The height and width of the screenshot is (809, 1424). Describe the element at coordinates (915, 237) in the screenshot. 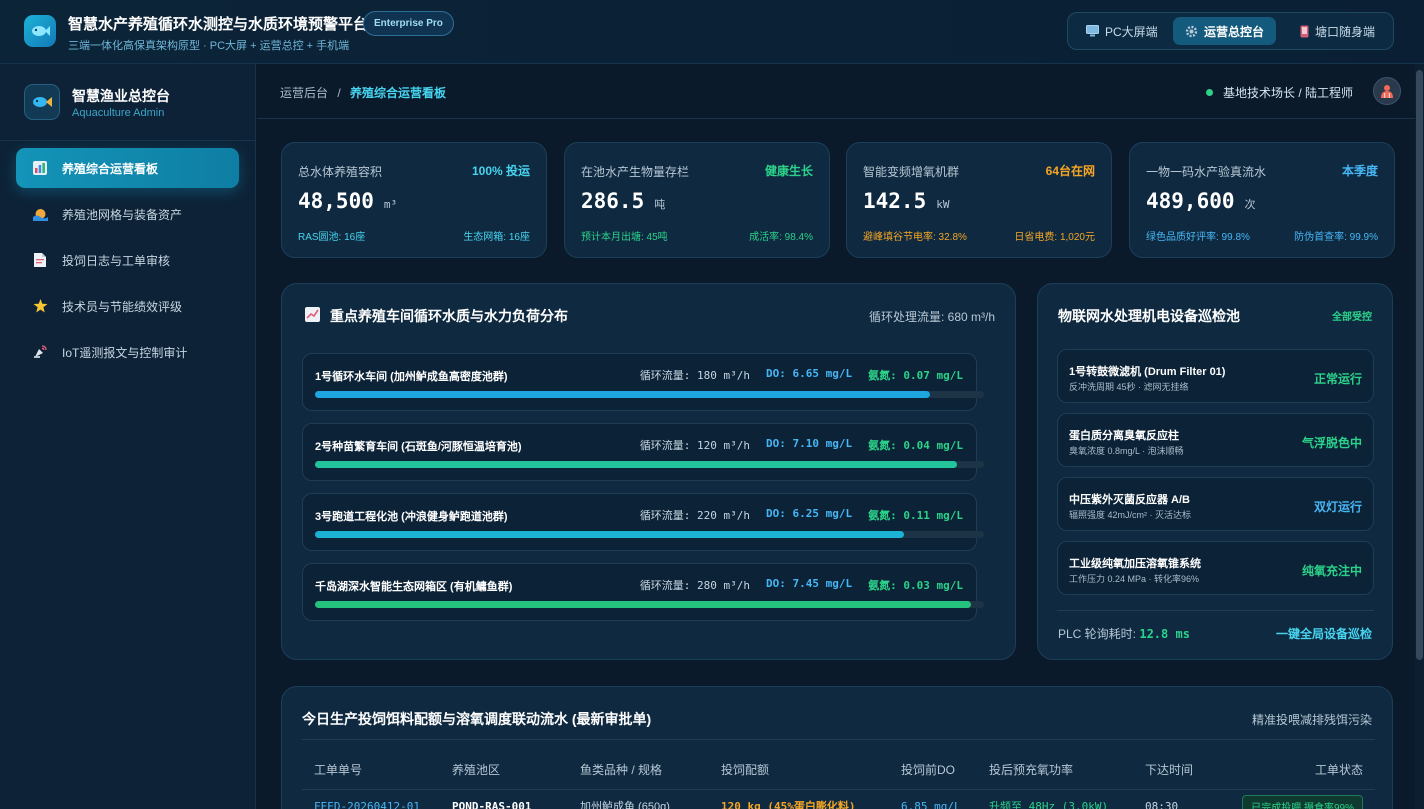

I see `kpi-foot-left: 避峰填谷节电率: 32.8%` at that location.